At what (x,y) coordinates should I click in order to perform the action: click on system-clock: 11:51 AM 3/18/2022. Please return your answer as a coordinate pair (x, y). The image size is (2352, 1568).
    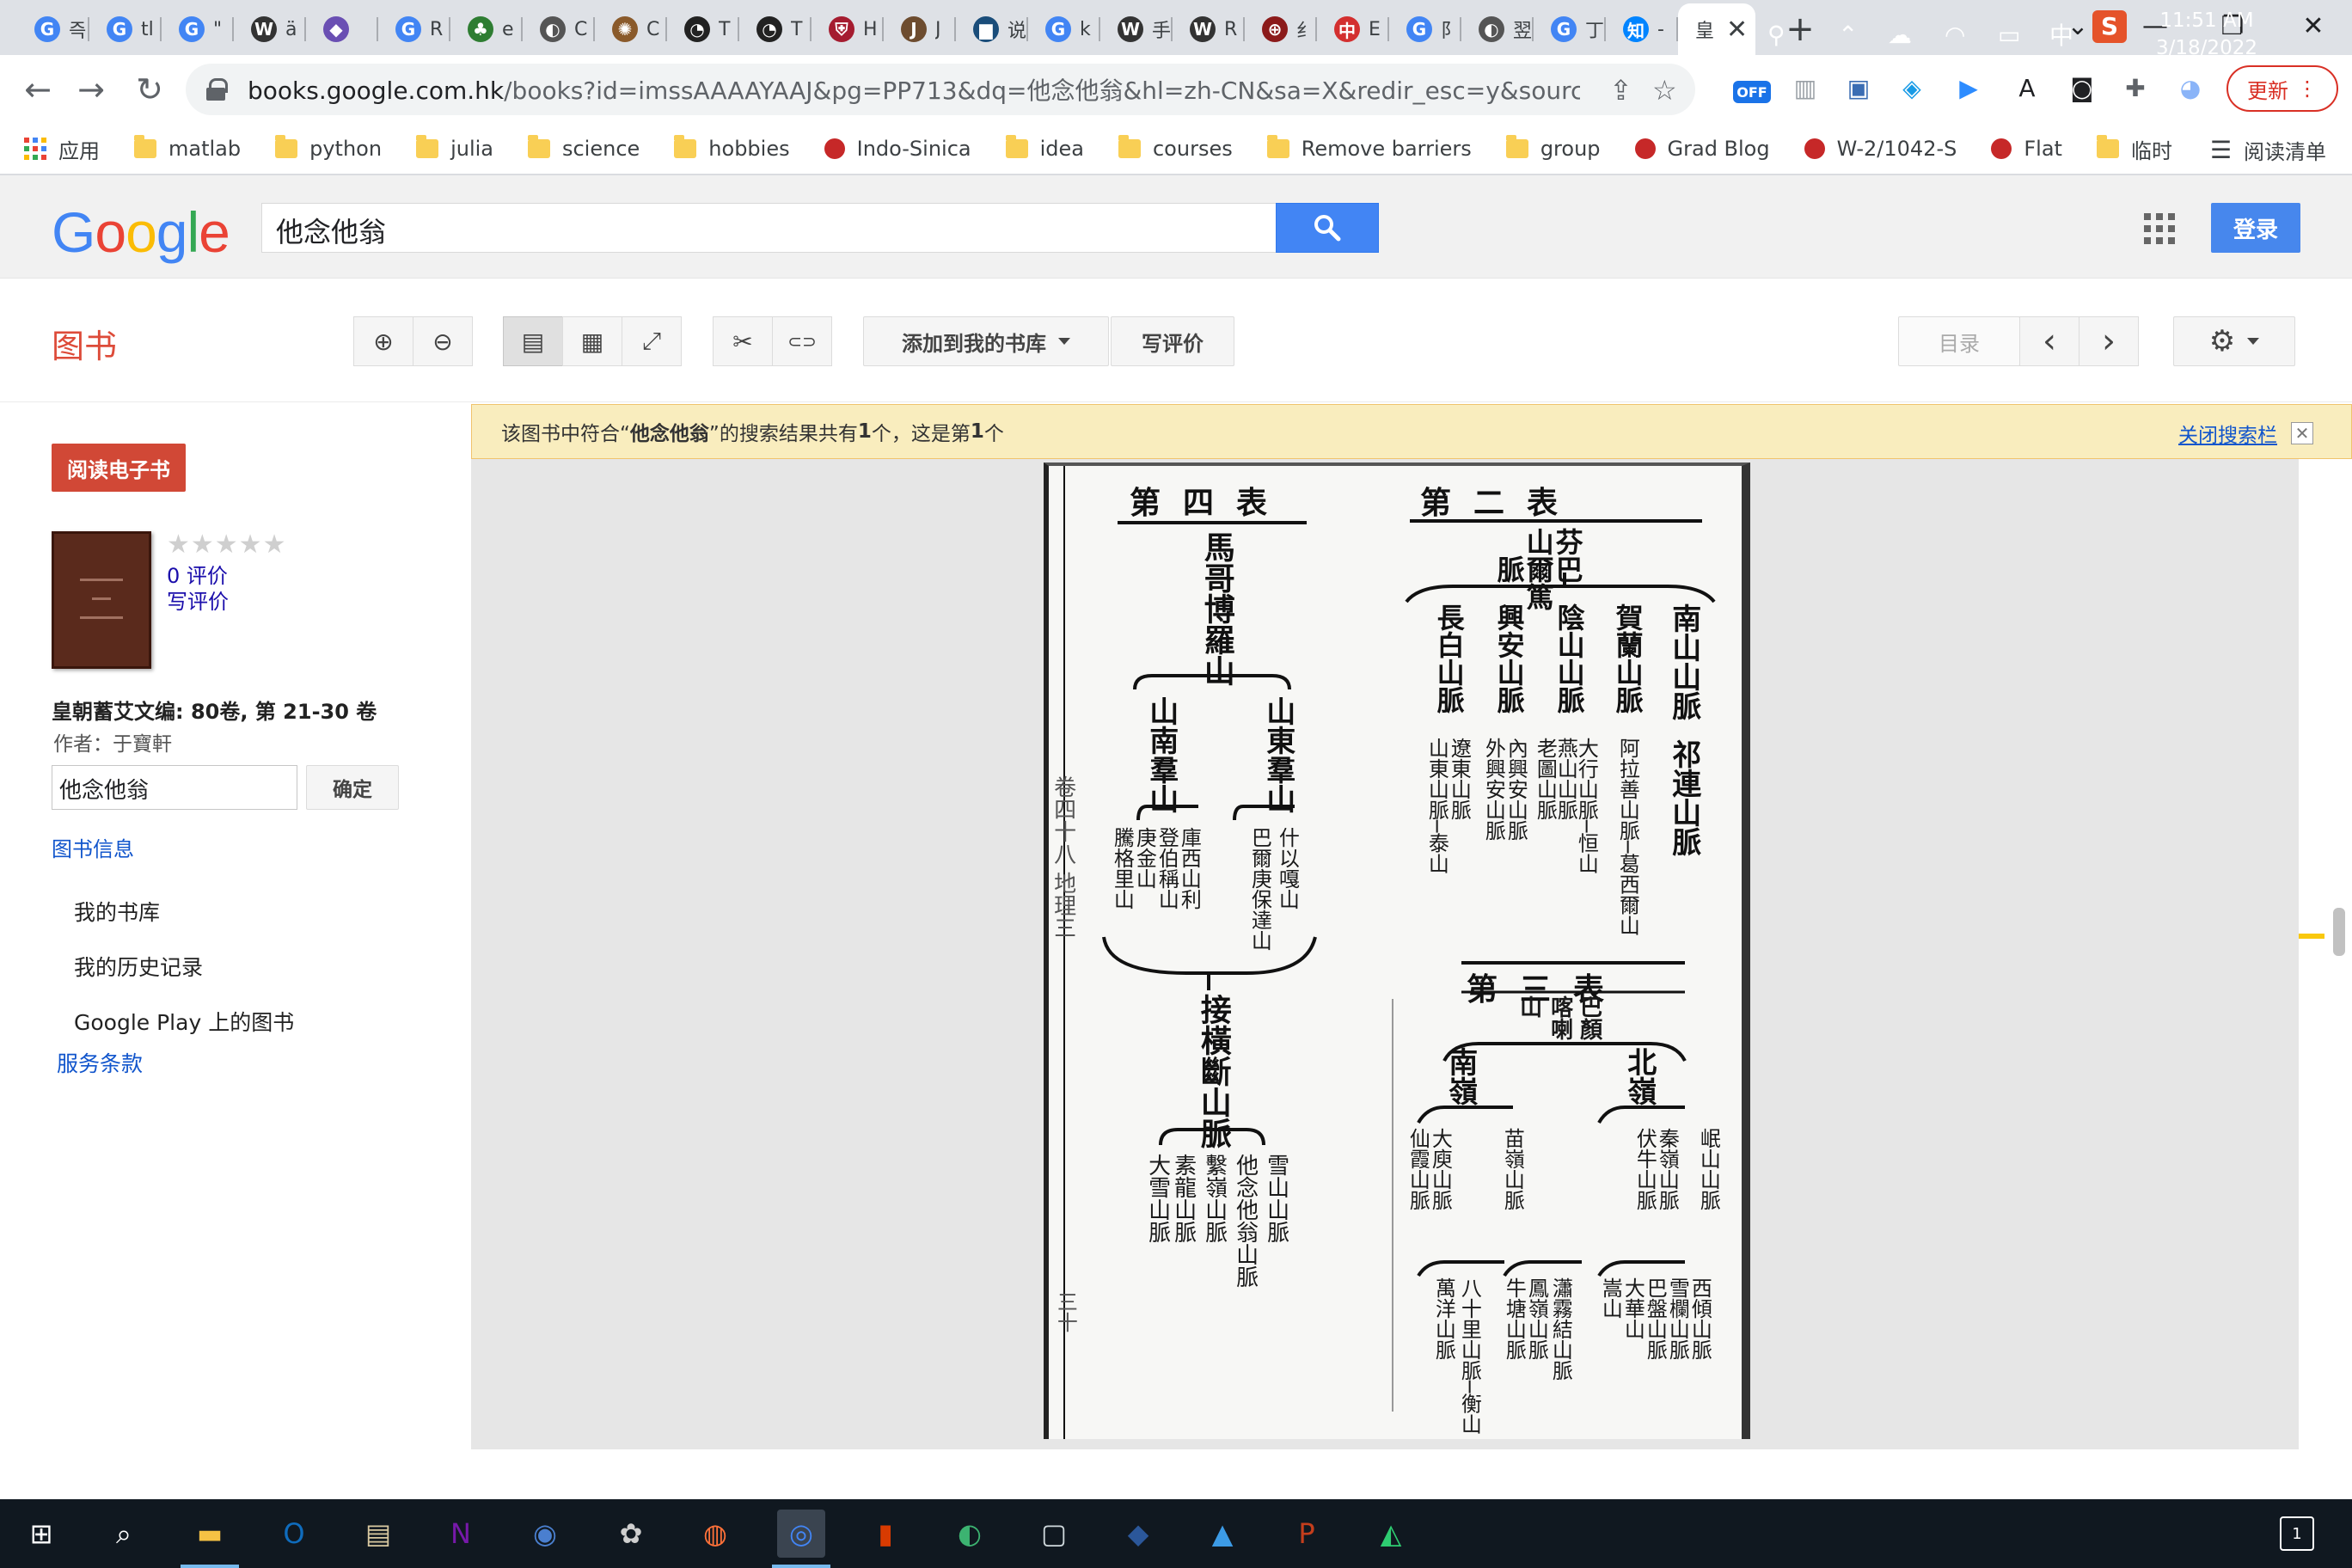
    Looking at the image, I should click on (2206, 34).